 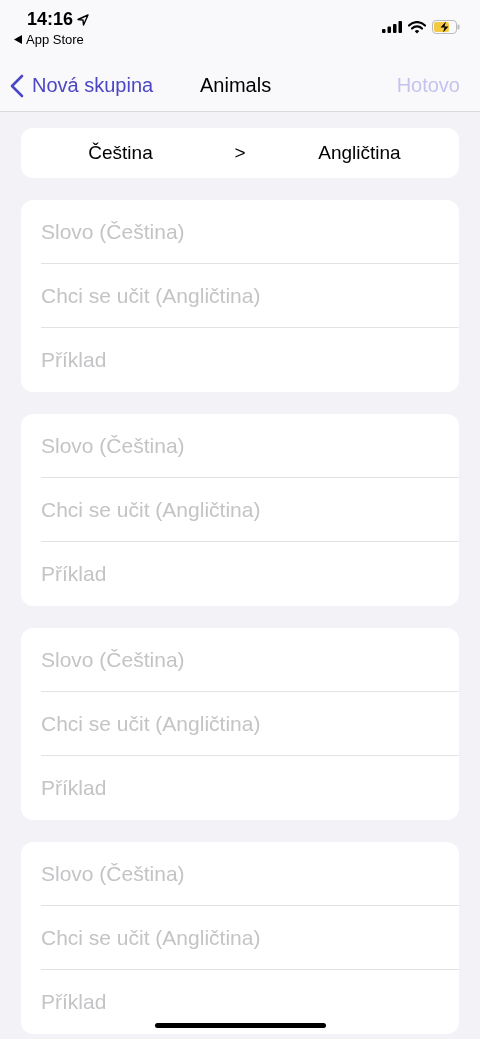 I want to click on target-language: Angličtina, so click(x=359, y=153).